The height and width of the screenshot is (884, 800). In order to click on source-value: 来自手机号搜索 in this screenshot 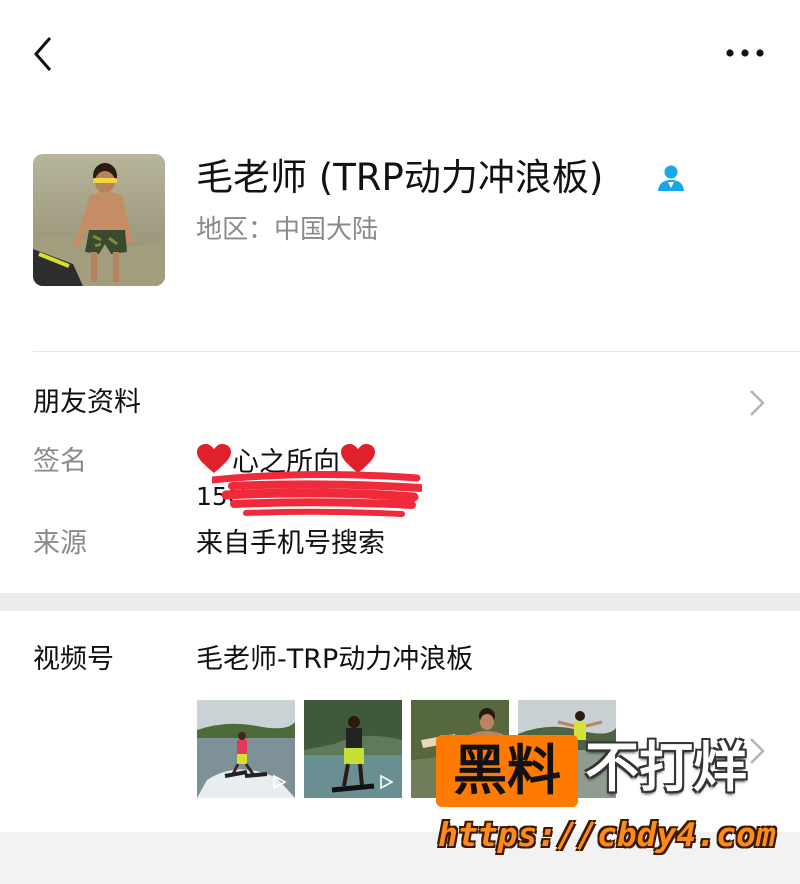, I will do `click(290, 543)`.